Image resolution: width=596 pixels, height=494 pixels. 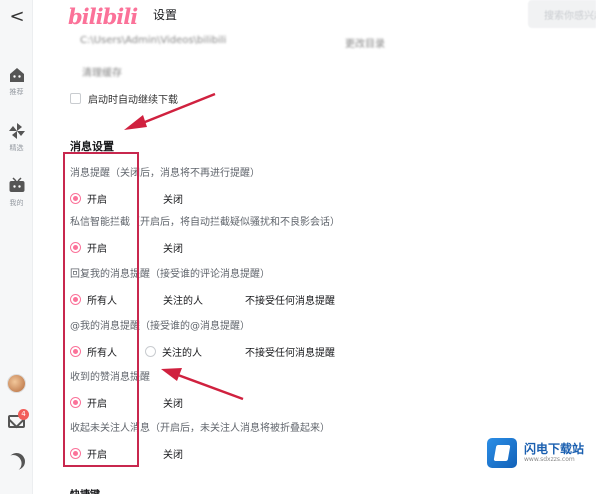 I want to click on annotation-arrows, so click(x=184, y=246).